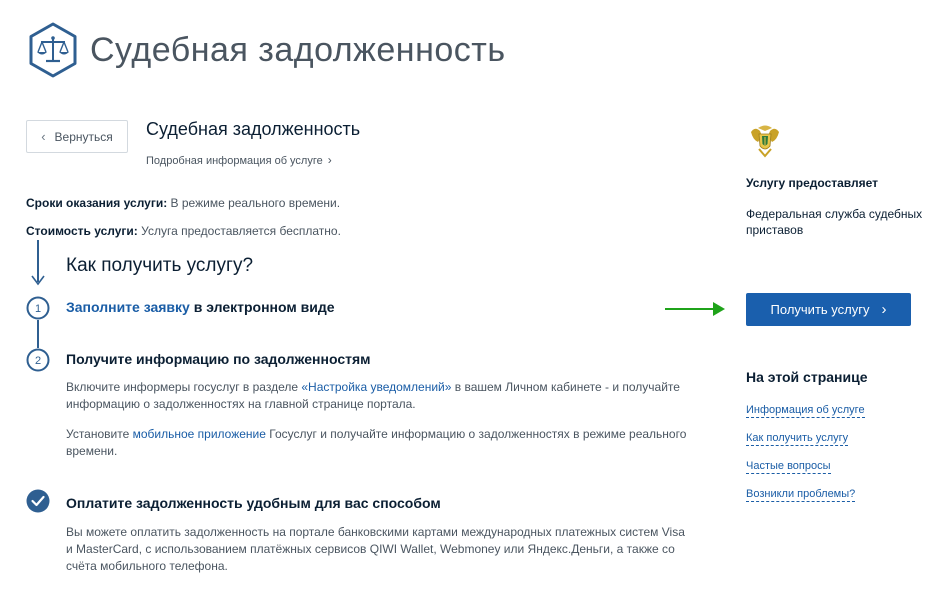 This screenshot has height=603, width=948. I want to click on service-cost-value: Услуга предоставляется бесплатно., so click(241, 231).